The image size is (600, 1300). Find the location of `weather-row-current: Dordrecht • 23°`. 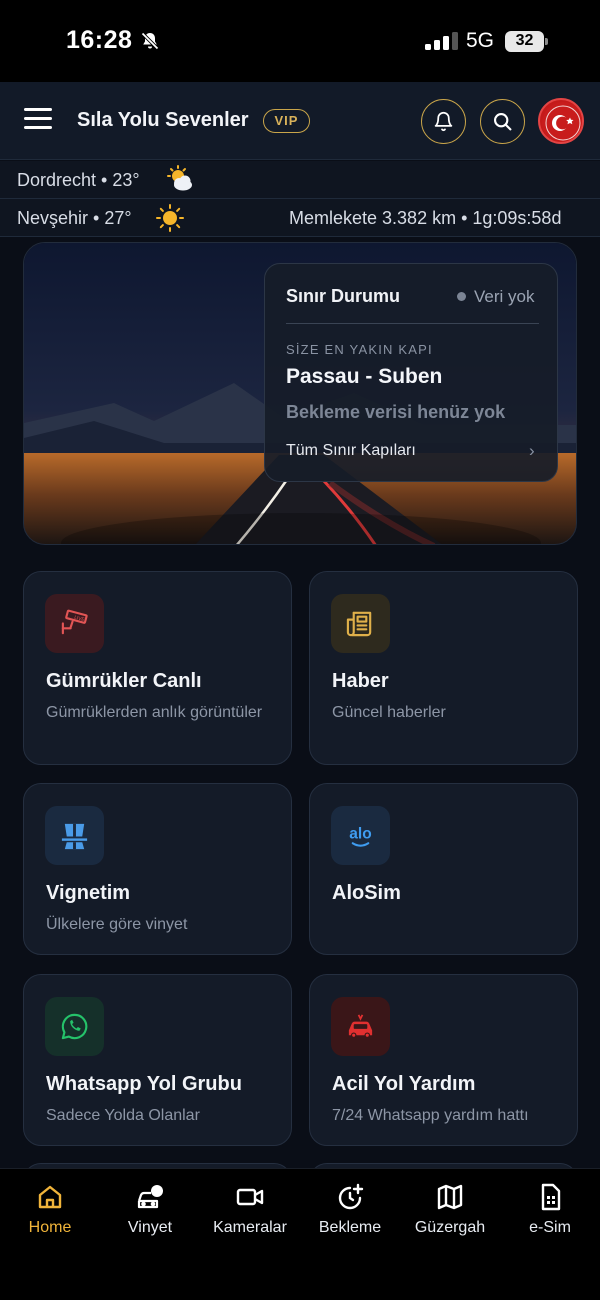

weather-row-current: Dordrecht • 23° is located at coordinates (300, 180).